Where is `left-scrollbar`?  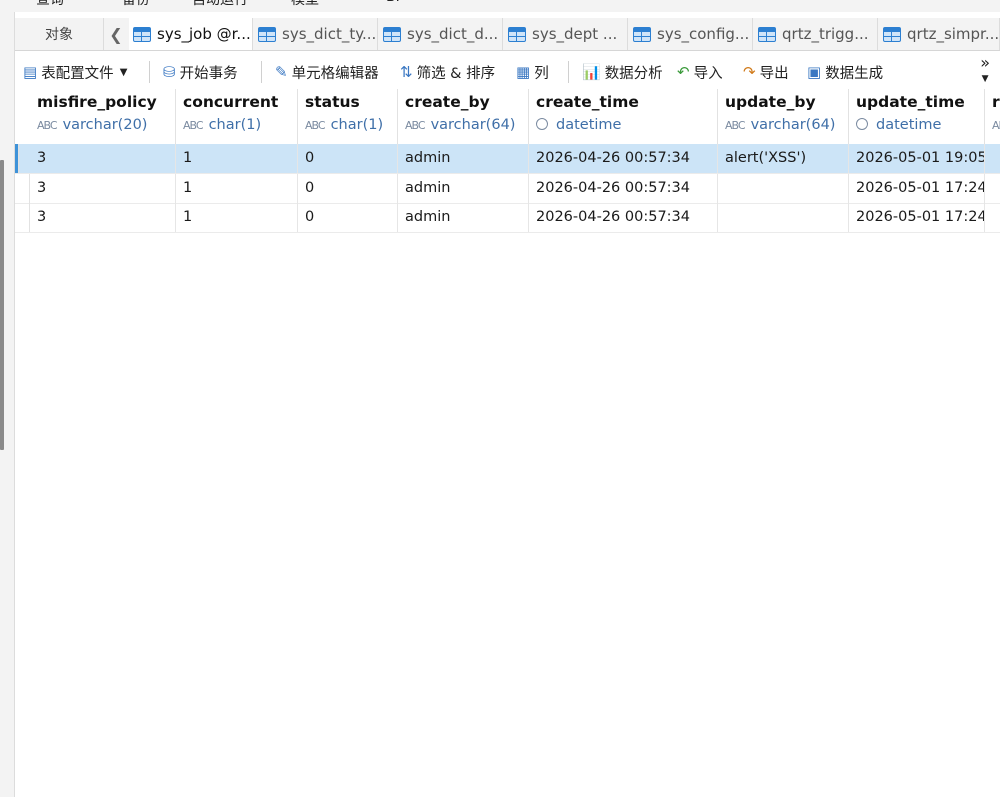 left-scrollbar is located at coordinates (2, 305).